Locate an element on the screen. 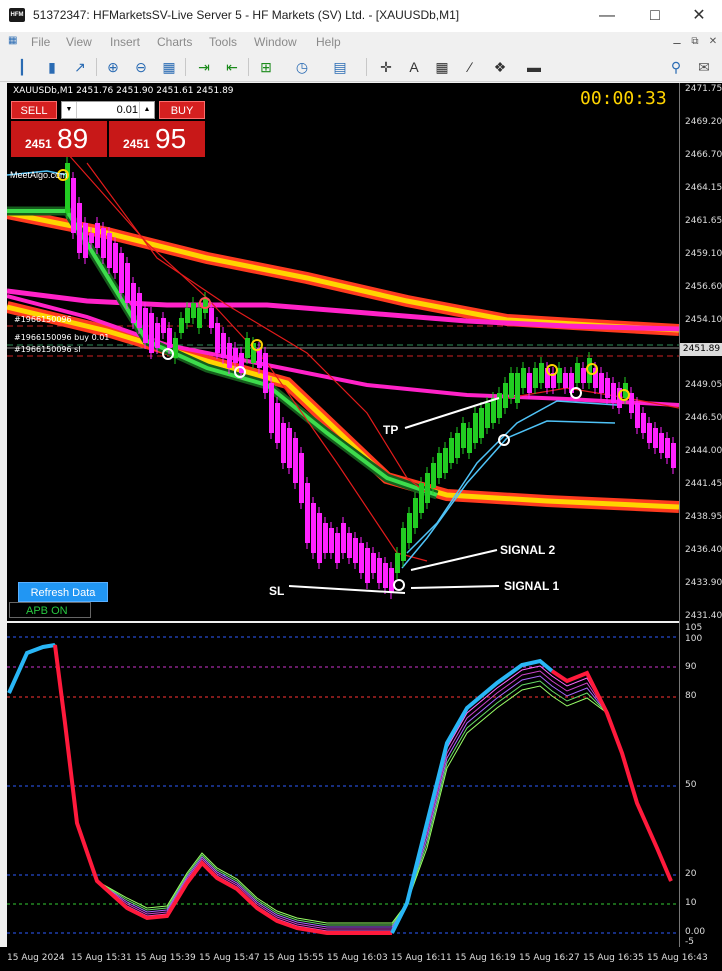 This screenshot has height=971, width=722. price-tick: 2431.40 is located at coordinates (703, 616).